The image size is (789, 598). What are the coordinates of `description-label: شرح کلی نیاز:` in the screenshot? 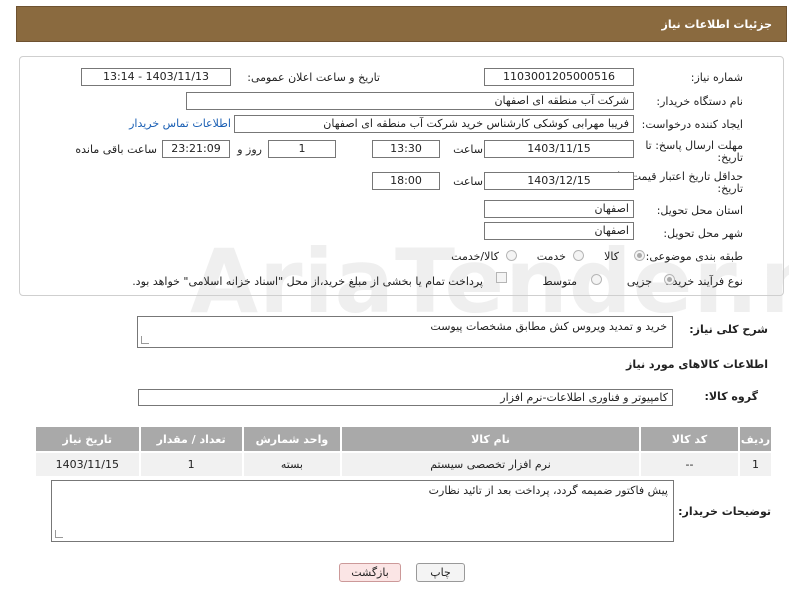 It's located at (728, 329).